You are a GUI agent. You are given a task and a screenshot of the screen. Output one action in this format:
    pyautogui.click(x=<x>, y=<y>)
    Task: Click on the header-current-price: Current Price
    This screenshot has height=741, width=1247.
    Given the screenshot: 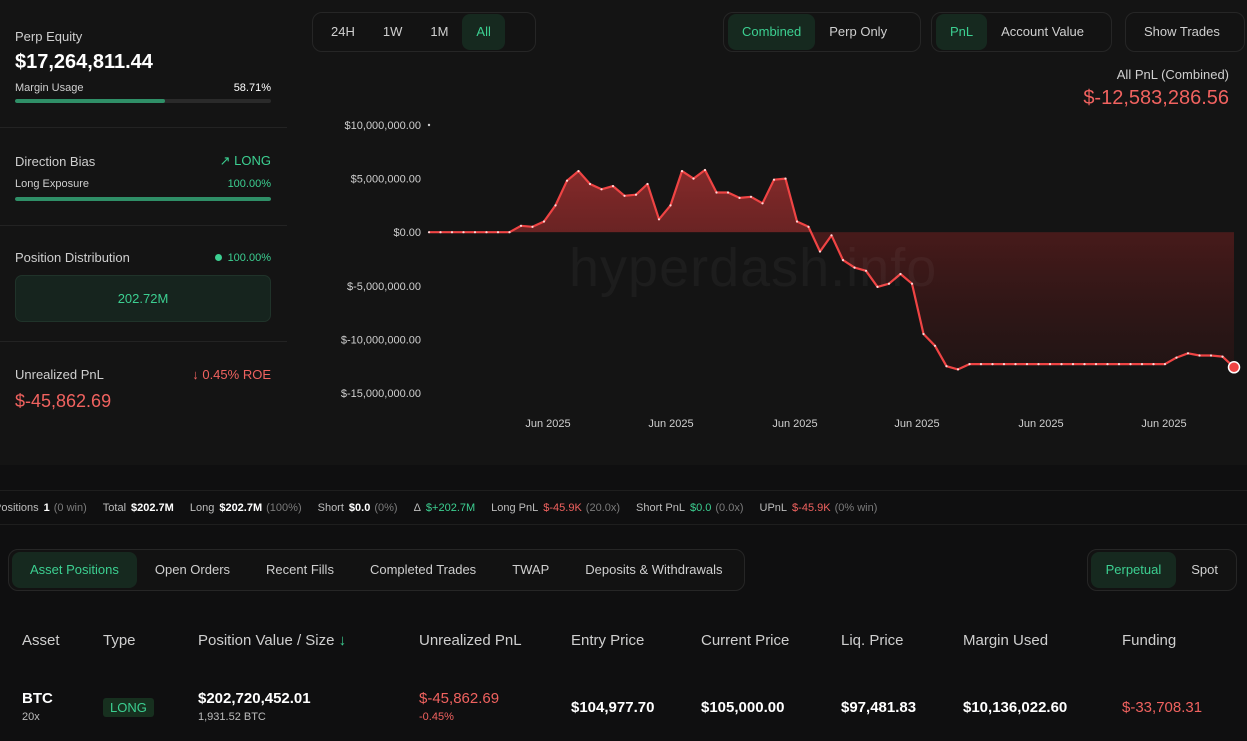 What is the action you would take?
    pyautogui.click(x=745, y=640)
    